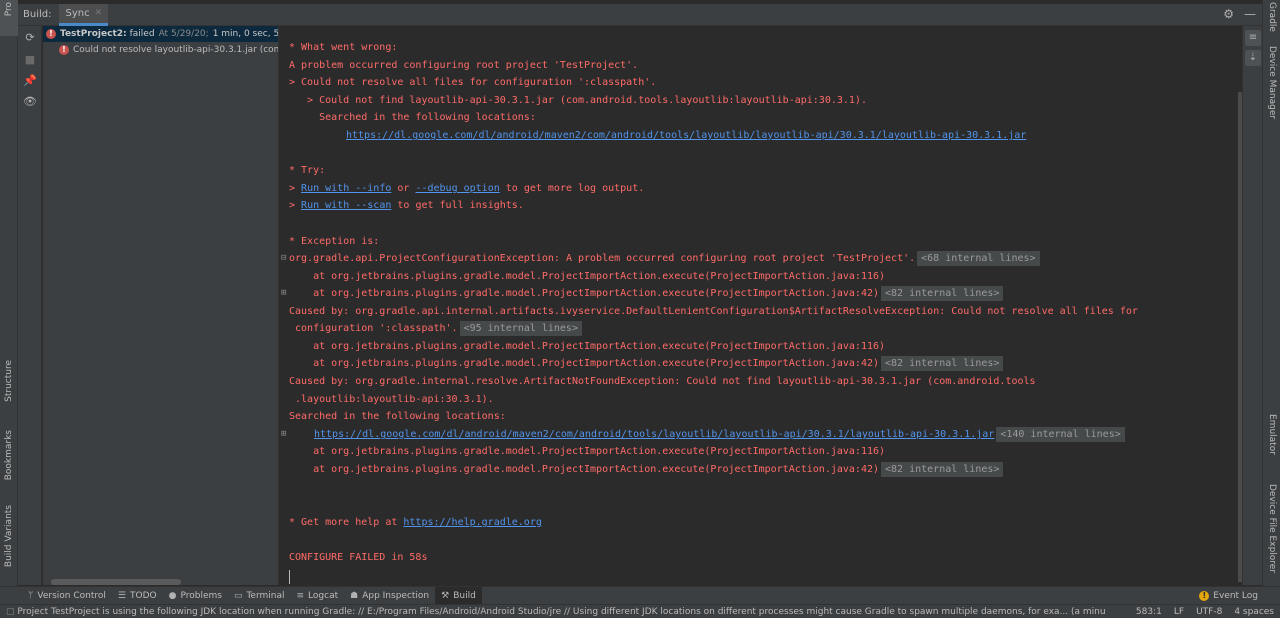  I want to click on tab-todo: ☰ TODO, so click(137, 596).